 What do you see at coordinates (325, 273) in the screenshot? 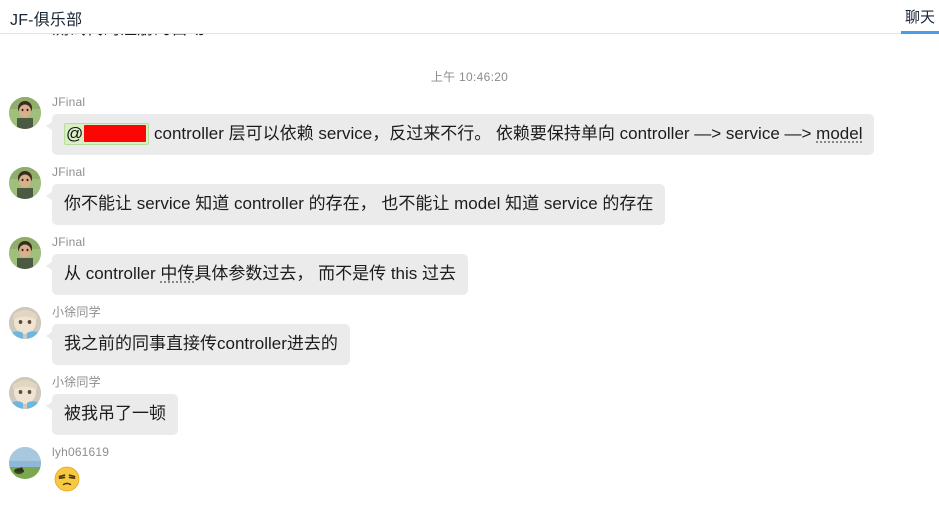
I see `message-text-tail: 具体参数过去， 而不是传 this 过去` at bounding box center [325, 273].